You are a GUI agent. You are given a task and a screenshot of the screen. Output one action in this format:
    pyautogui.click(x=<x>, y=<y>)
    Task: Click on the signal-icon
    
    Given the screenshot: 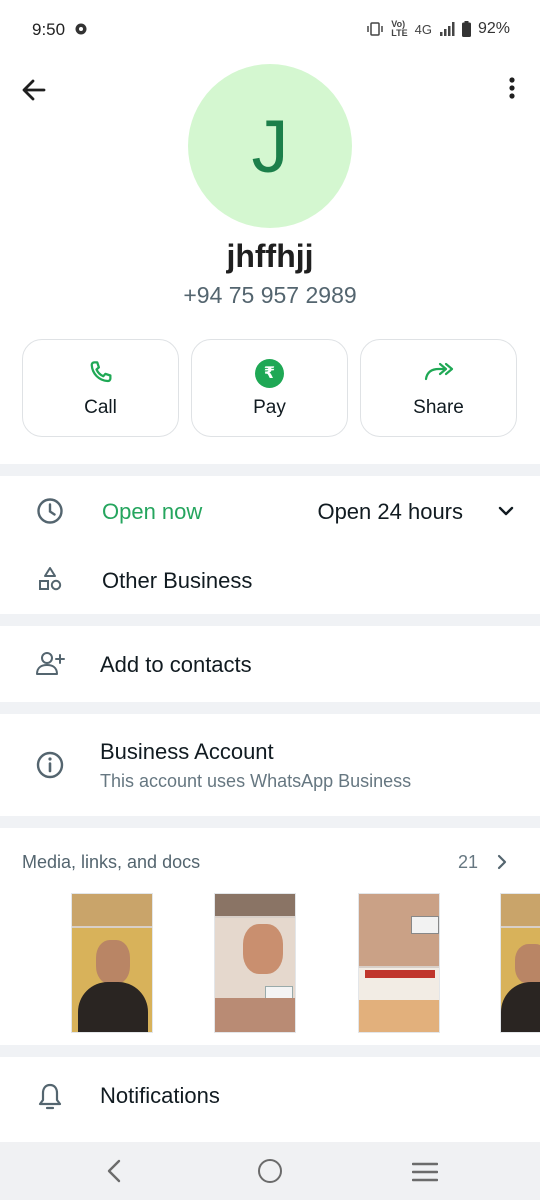 What is the action you would take?
    pyautogui.click(x=447, y=29)
    